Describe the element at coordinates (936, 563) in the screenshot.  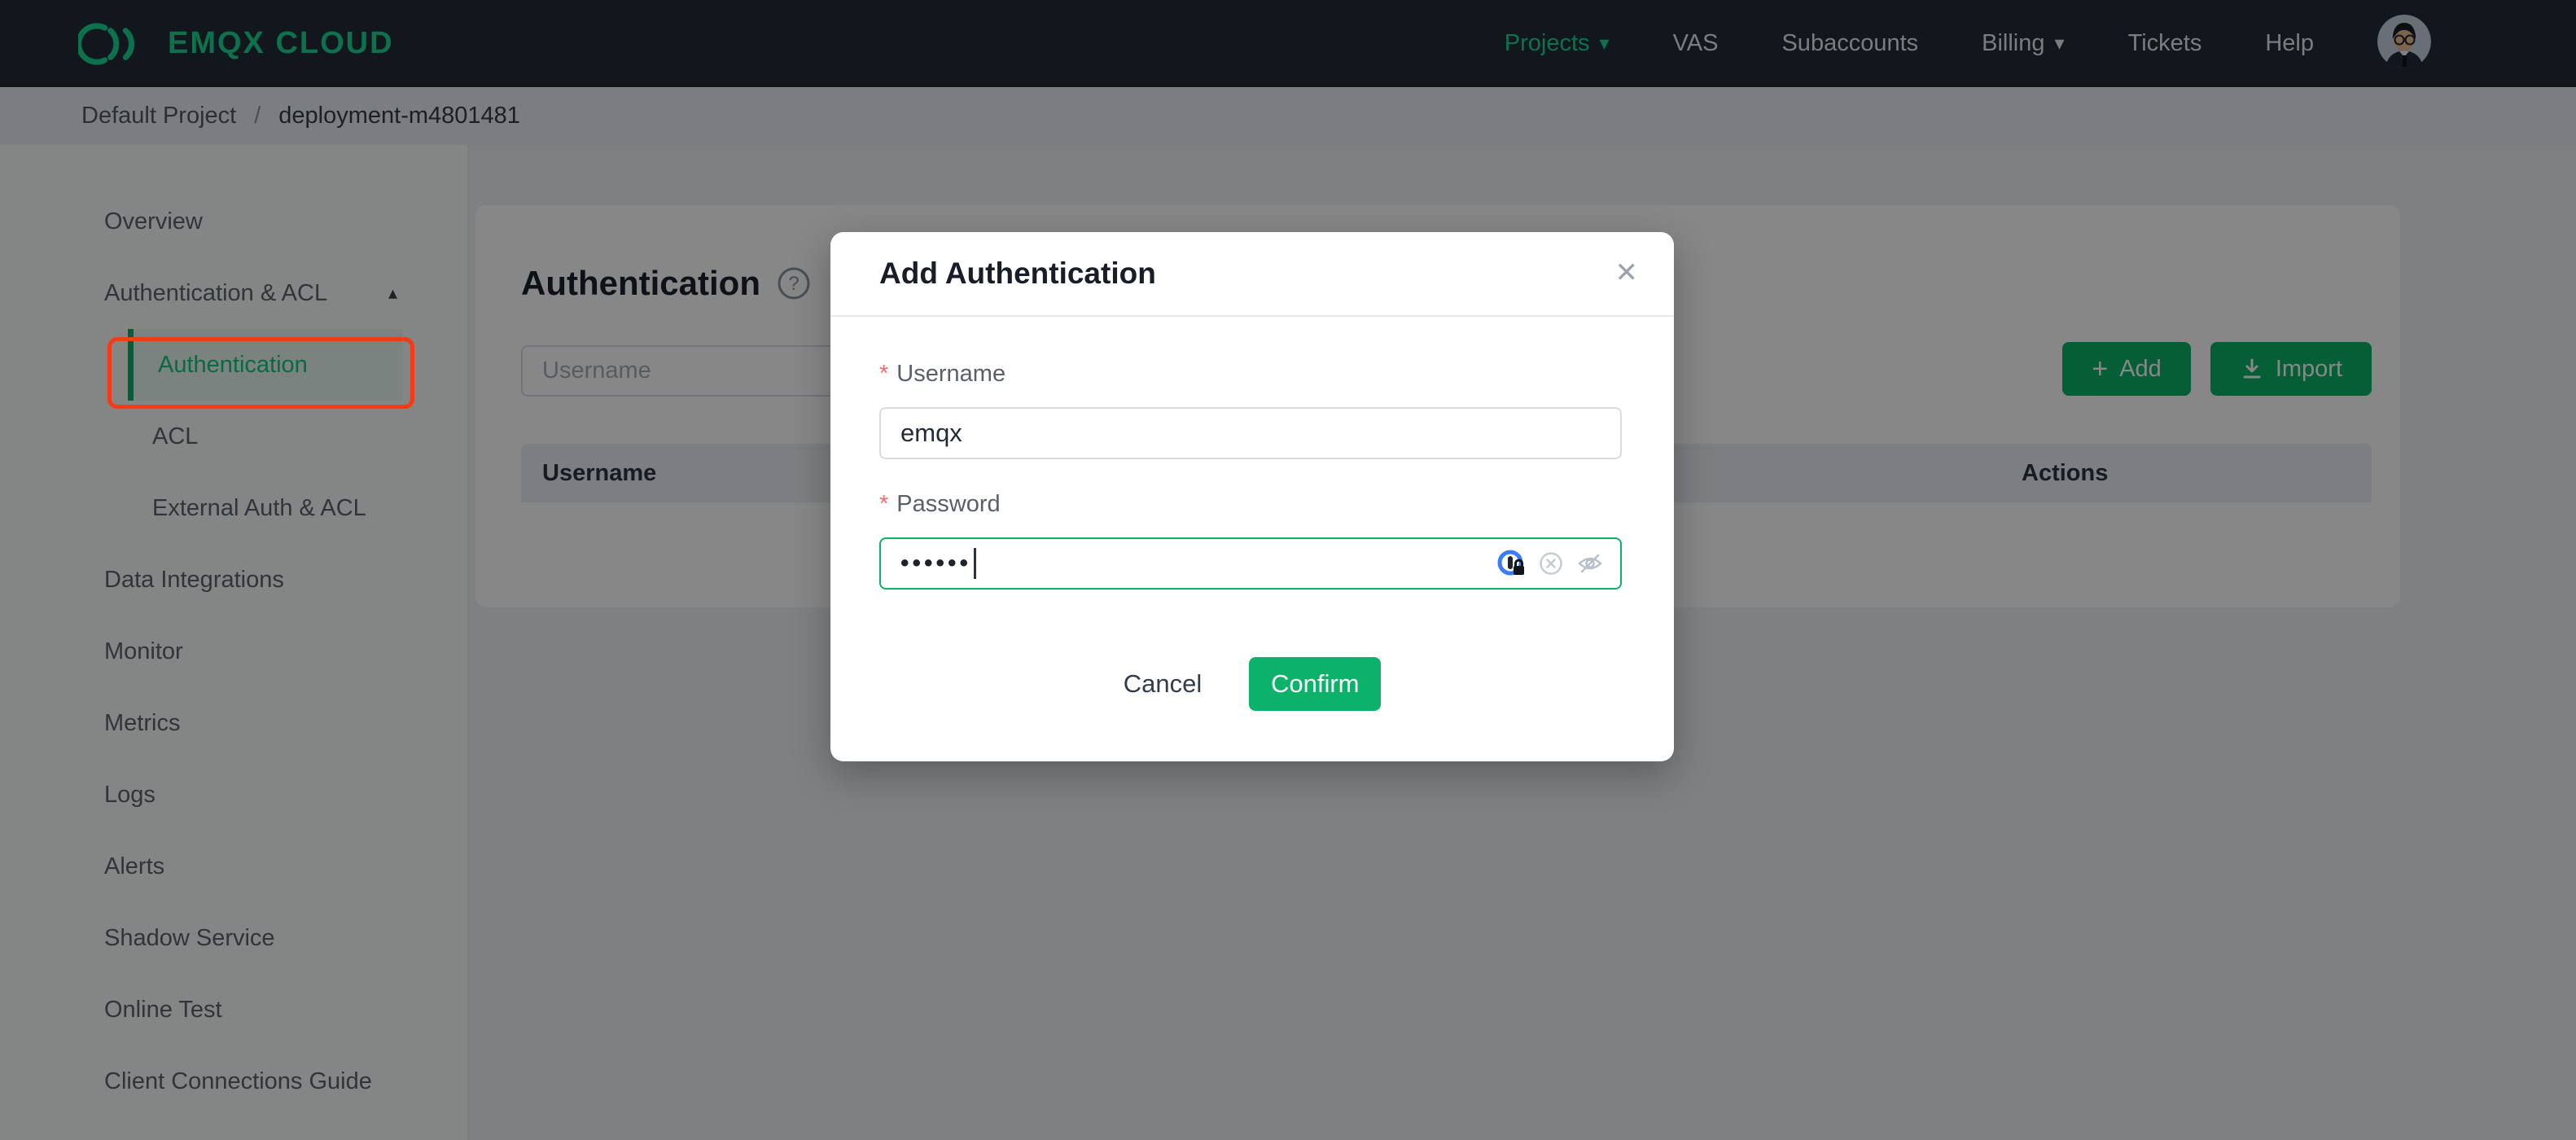
I see `password-masked-value: ••••••` at that location.